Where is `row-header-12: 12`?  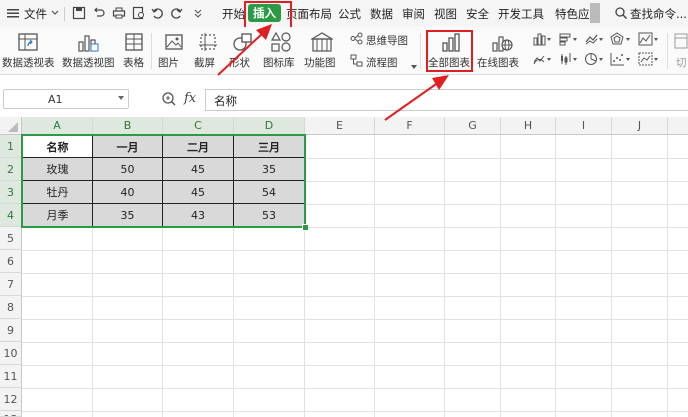
row-header-12: 12 is located at coordinates (11, 399).